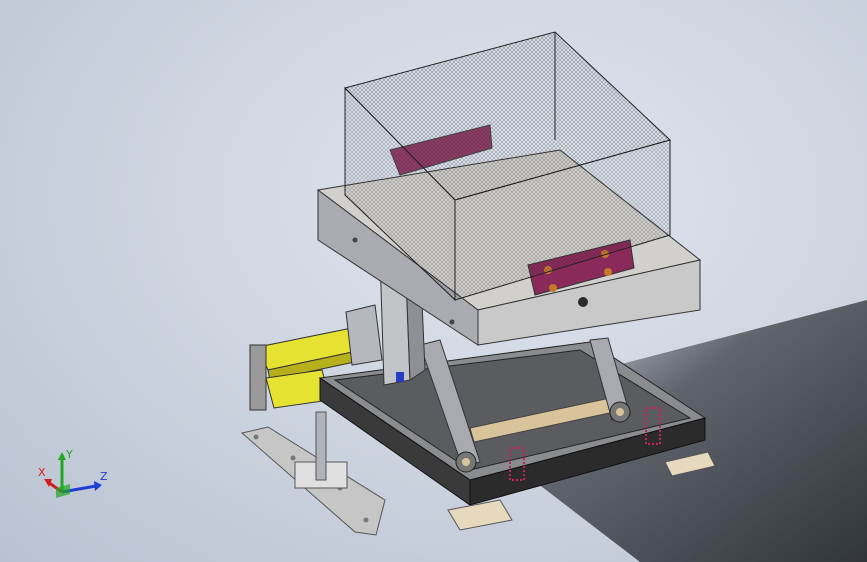 The height and width of the screenshot is (562, 867). What do you see at coordinates (104, 476) in the screenshot?
I see `triad-z-label: Z` at bounding box center [104, 476].